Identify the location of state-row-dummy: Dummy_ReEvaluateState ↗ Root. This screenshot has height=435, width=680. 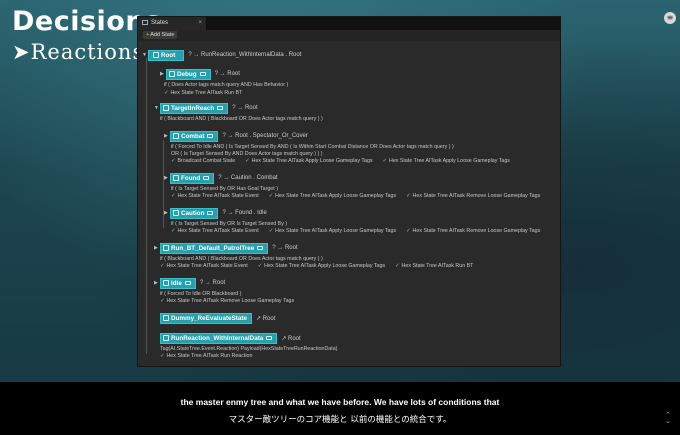
(217, 318).